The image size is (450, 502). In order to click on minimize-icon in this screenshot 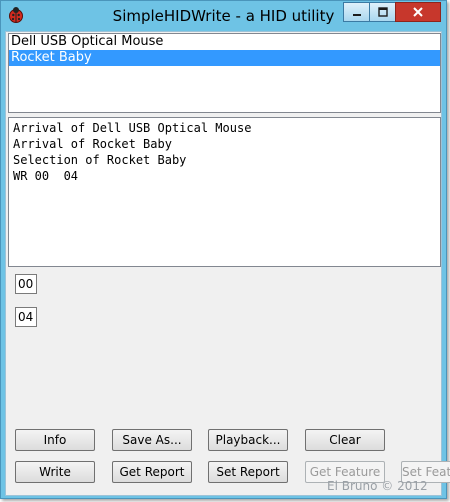, I will do `click(356, 15)`.